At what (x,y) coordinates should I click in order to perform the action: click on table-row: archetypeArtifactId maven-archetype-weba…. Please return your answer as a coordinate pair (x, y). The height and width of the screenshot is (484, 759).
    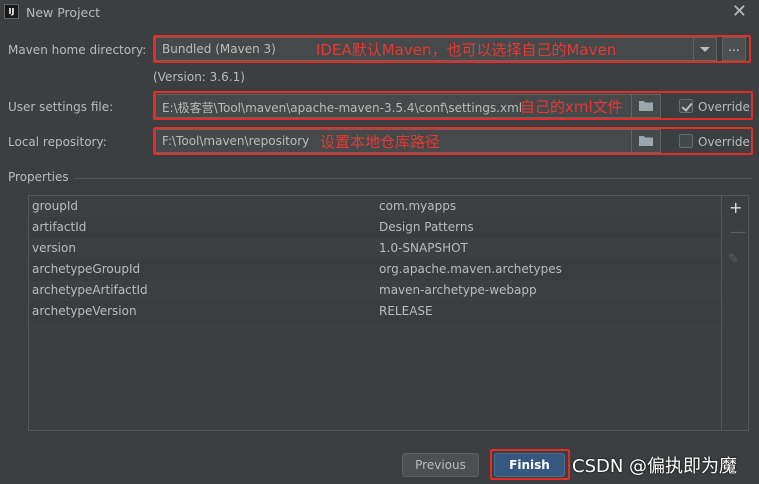
    Looking at the image, I should click on (375, 290).